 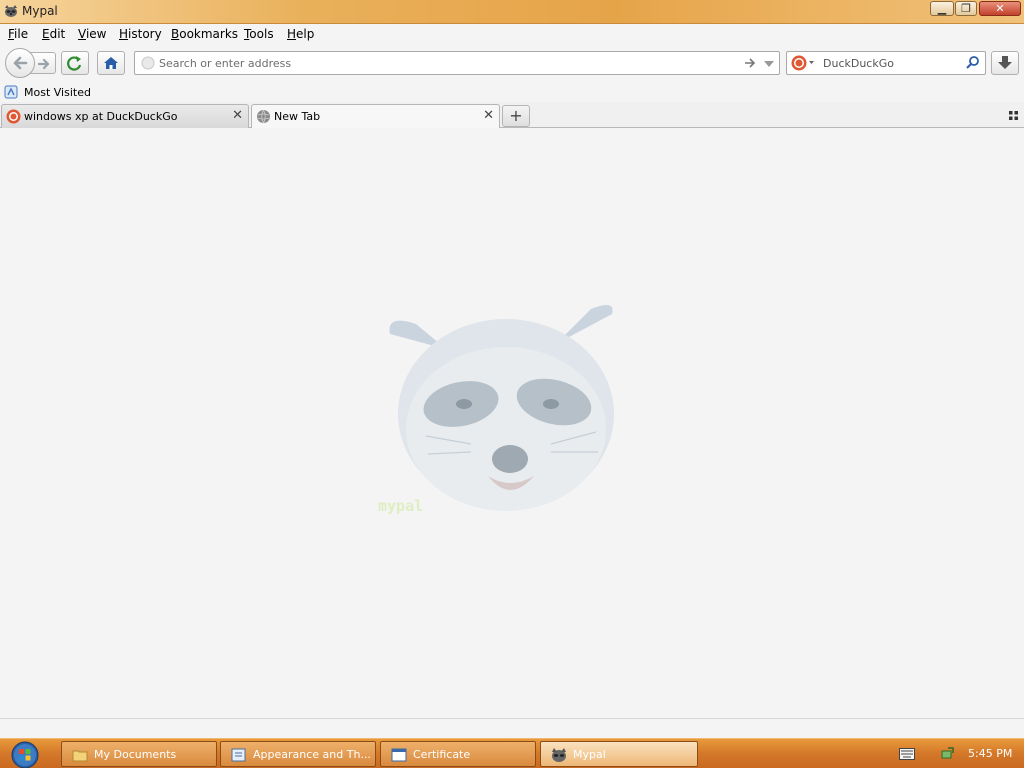 I want to click on most-visited-label: Most Visited, so click(x=57, y=92).